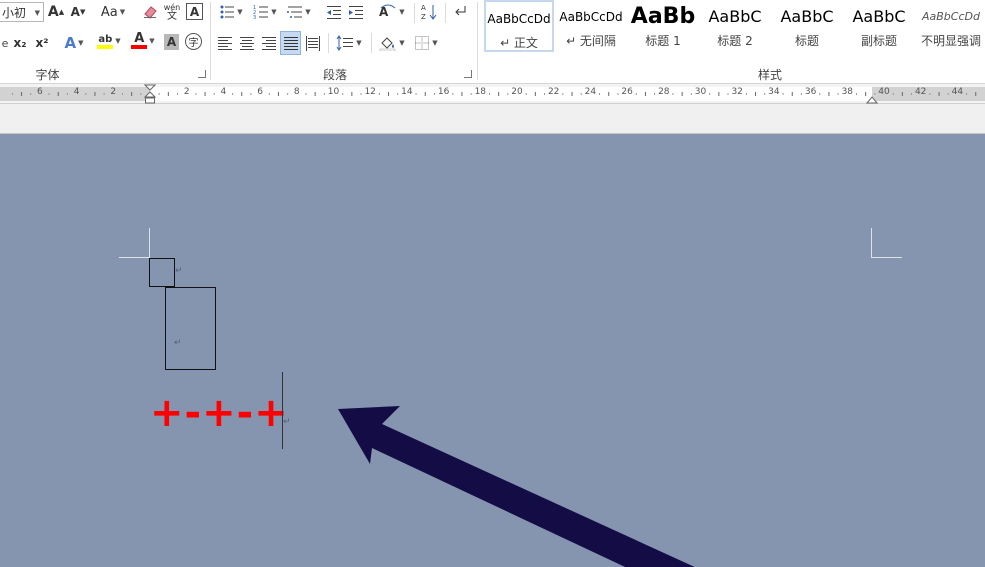 Image resolution: width=985 pixels, height=567 pixels. Describe the element at coordinates (920, 92) in the screenshot. I see `ruler-label: 42` at that location.